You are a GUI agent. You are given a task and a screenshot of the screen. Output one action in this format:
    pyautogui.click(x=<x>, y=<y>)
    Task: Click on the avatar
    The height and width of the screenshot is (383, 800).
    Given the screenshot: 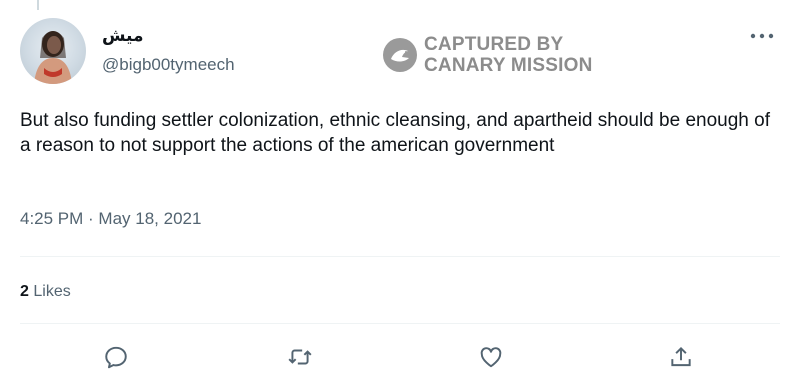 What is the action you would take?
    pyautogui.click(x=53, y=51)
    